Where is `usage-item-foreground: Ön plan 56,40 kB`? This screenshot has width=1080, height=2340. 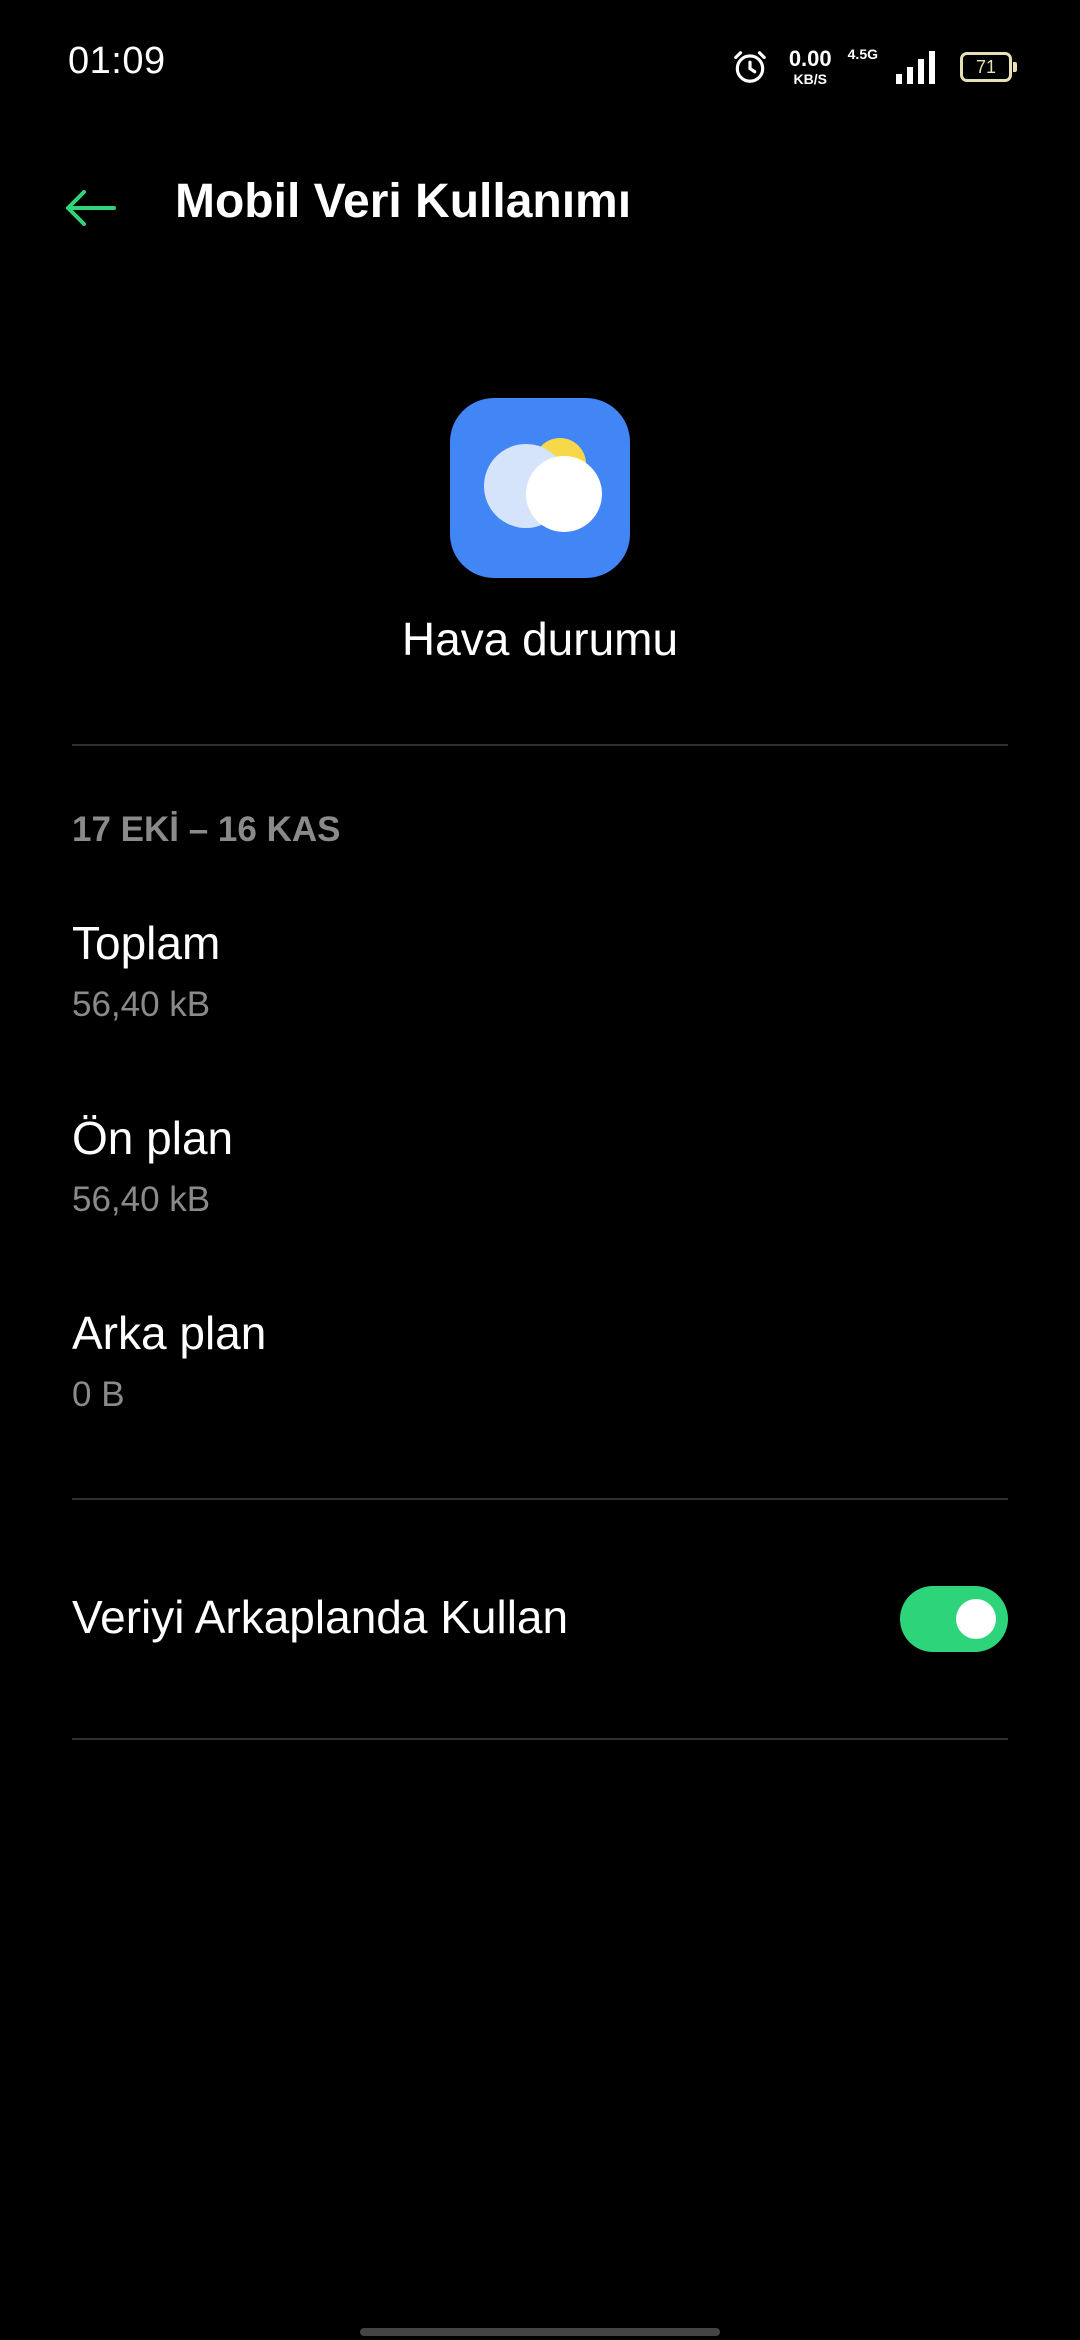
usage-item-foreground: Ön plan 56,40 kB is located at coordinates (540, 1165).